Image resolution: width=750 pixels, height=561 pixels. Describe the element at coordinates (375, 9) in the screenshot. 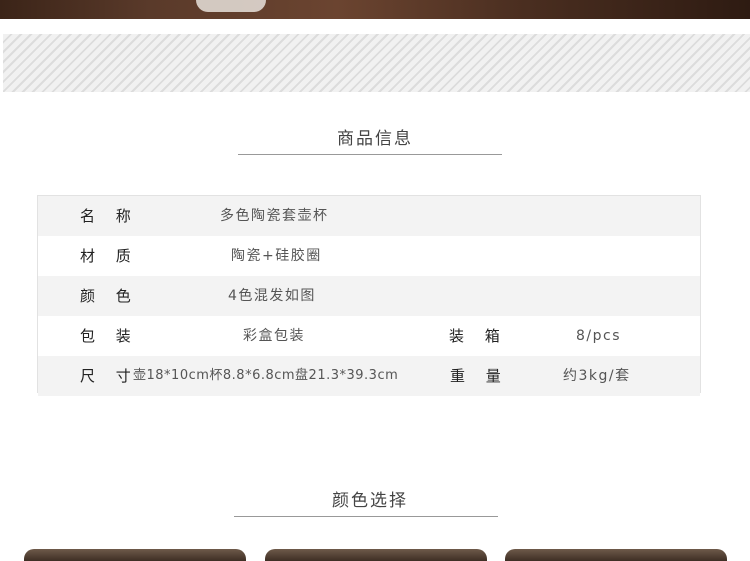

I see `top-product-photo` at that location.